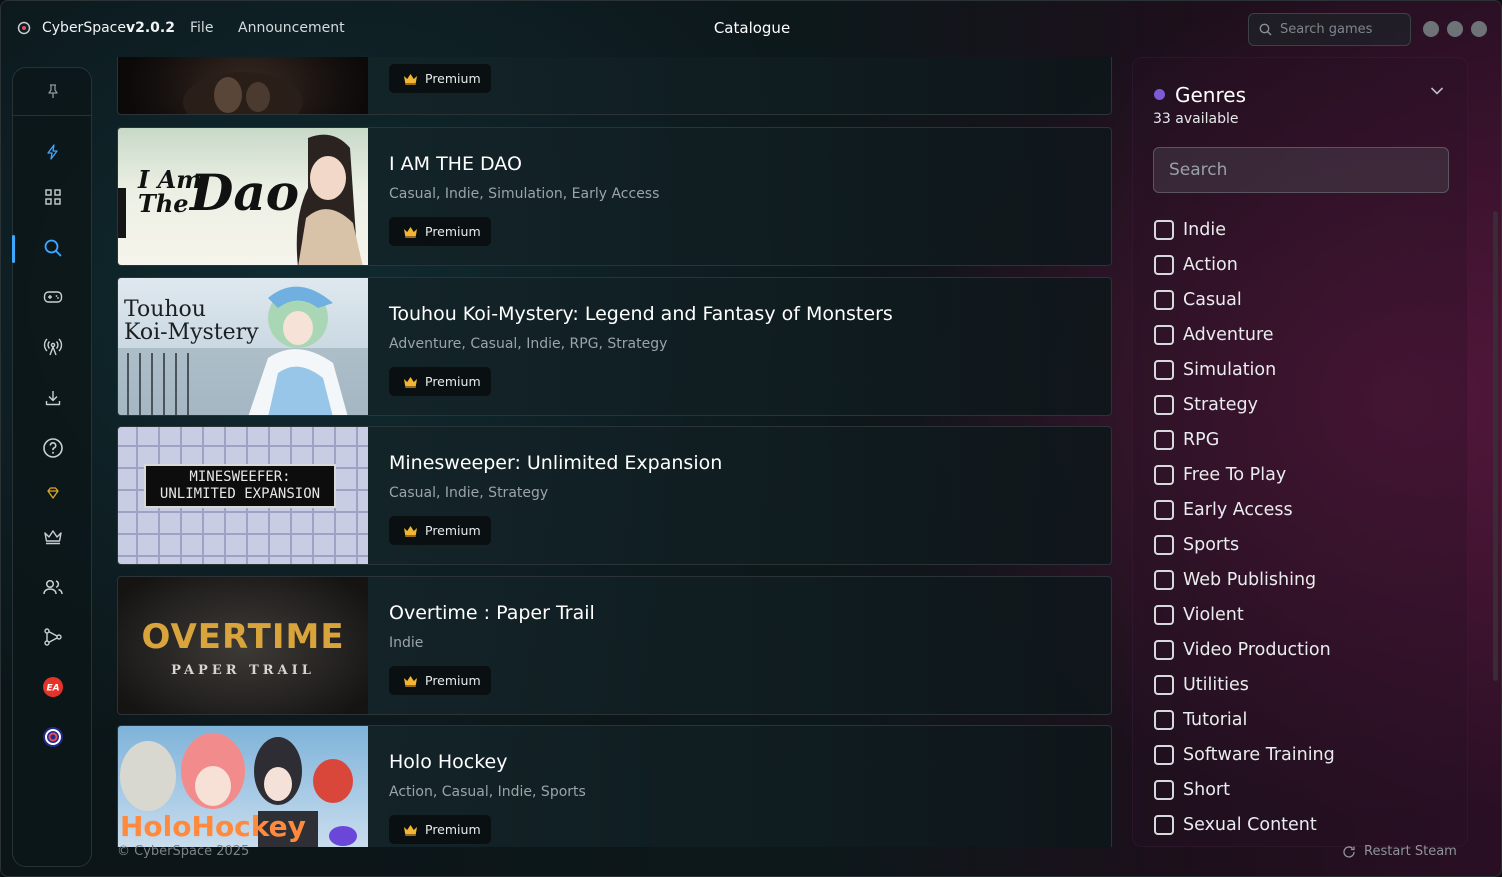 Image resolution: width=1502 pixels, height=877 pixels. Describe the element at coordinates (183, 851) in the screenshot. I see `copyright-text: © CyberSpace 2025` at that location.